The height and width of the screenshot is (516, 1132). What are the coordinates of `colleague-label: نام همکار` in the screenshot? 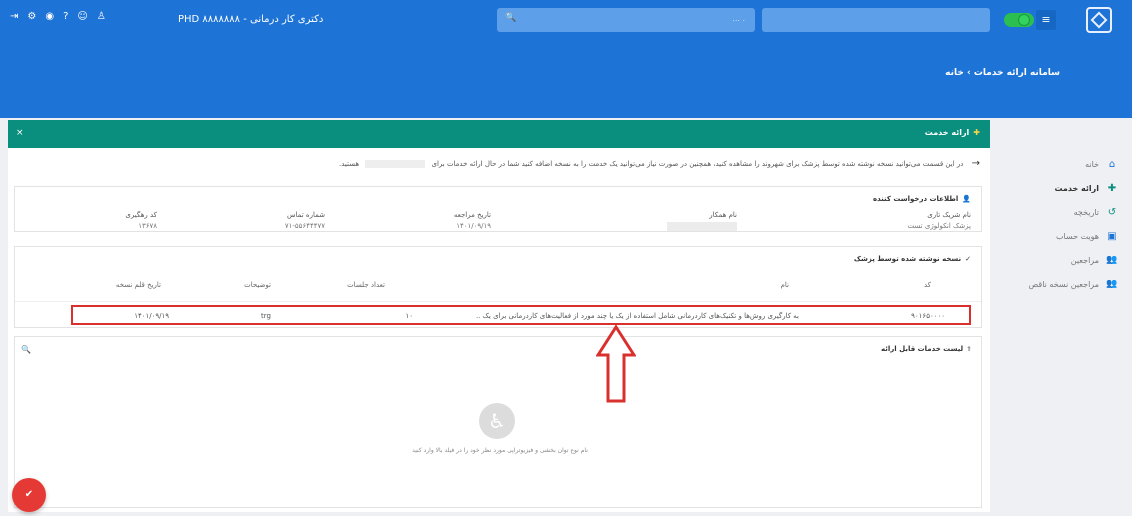 It's located at (723, 215).